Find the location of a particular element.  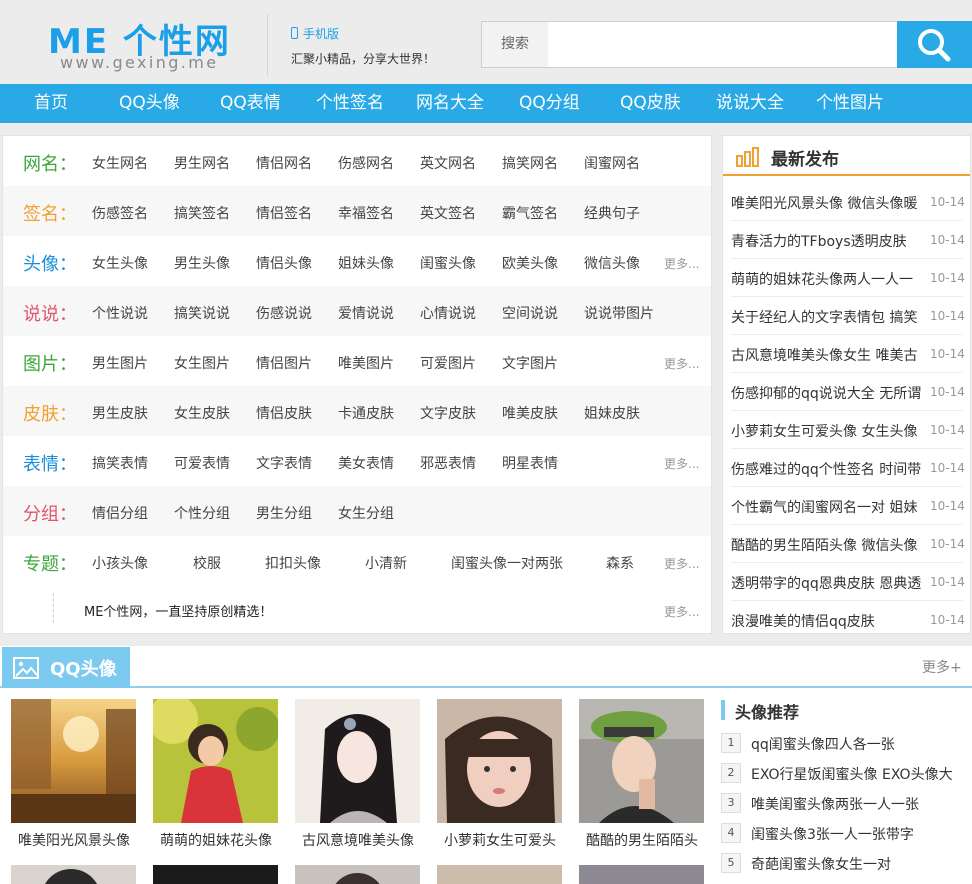

category-link: 闺蜜头像 is located at coordinates (448, 263).